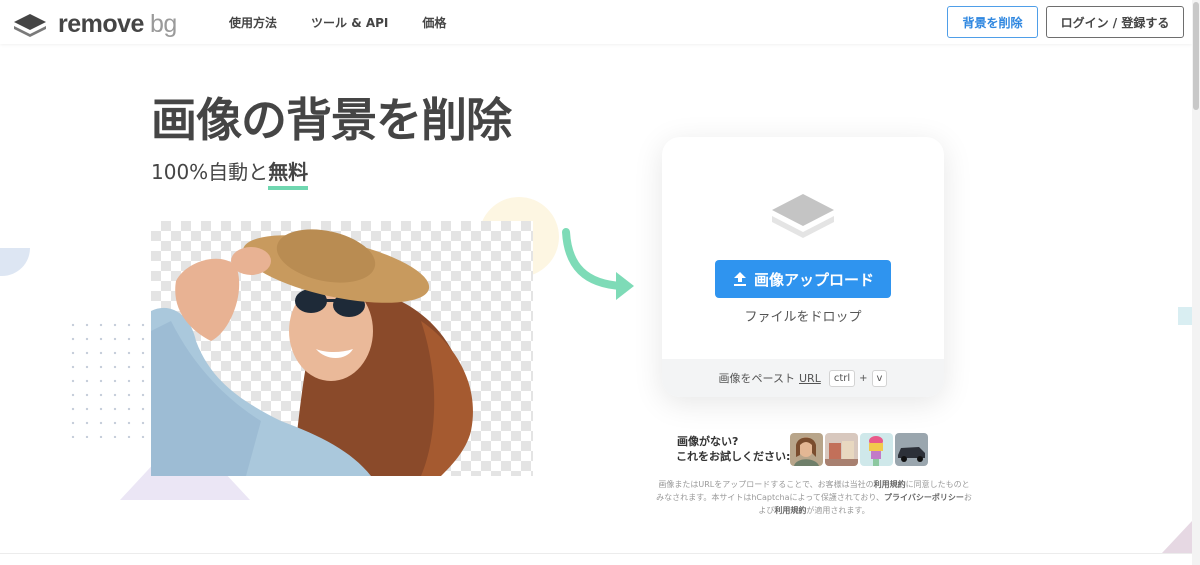  Describe the element at coordinates (288, 172) in the screenshot. I see `hero-subtitle-highlight: 無料` at that location.